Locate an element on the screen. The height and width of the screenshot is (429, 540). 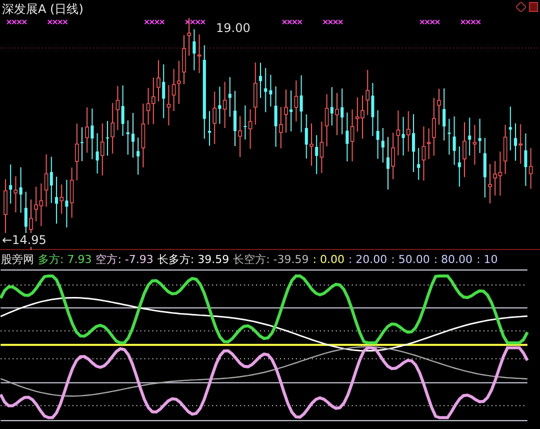
indicator-reading: 多方: 7.93 is located at coordinates (65, 259).